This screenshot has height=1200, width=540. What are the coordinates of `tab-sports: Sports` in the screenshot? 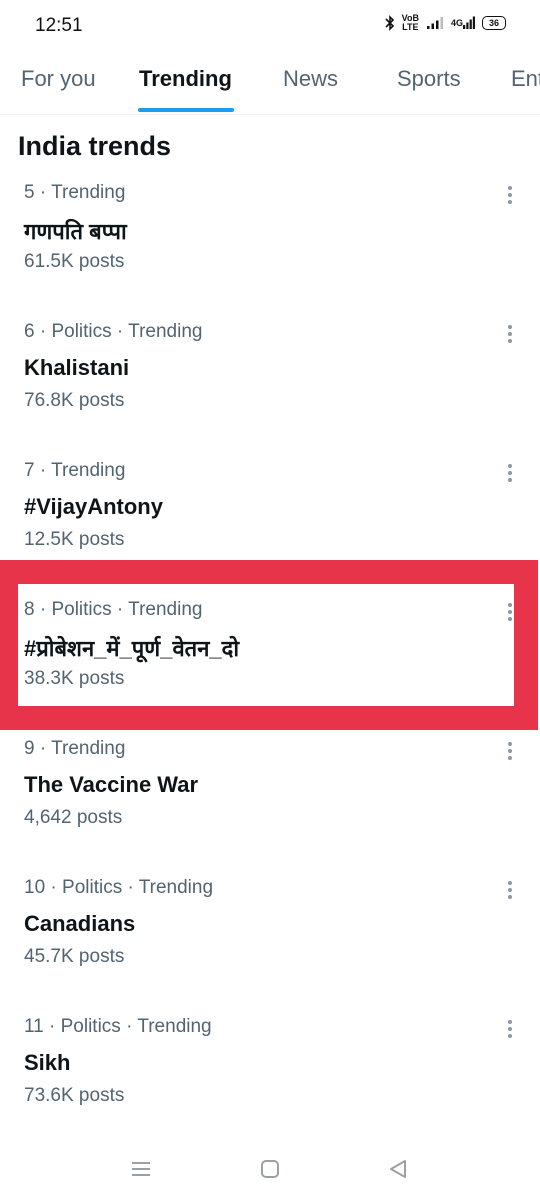 It's located at (429, 79).